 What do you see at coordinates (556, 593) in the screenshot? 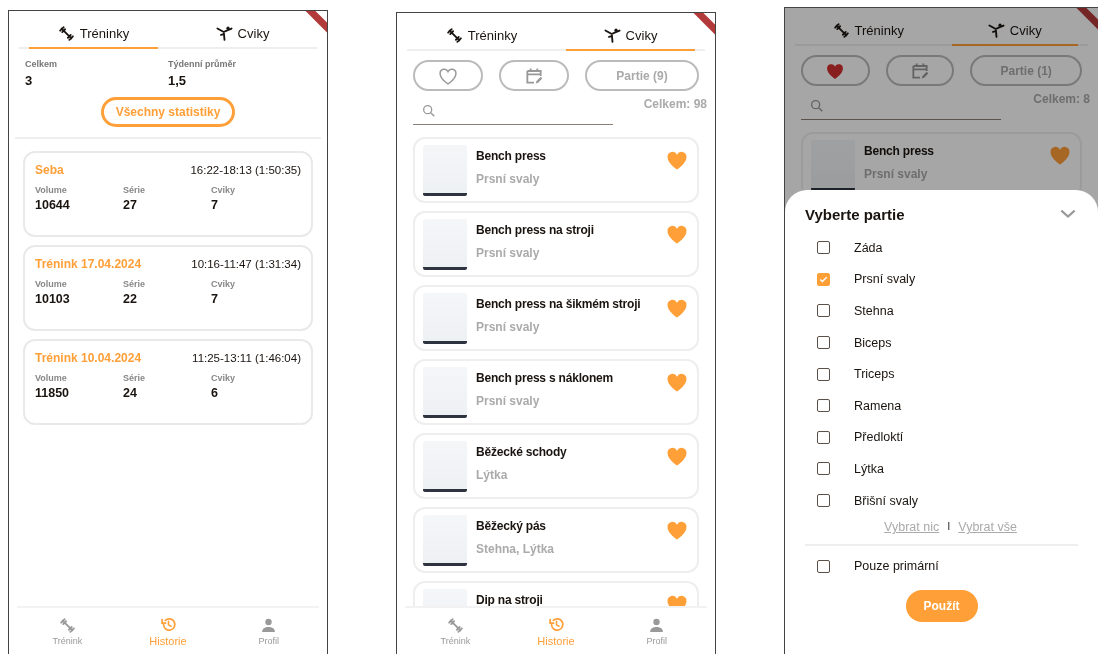
I see `exercise-card: Dip na stroji` at bounding box center [556, 593].